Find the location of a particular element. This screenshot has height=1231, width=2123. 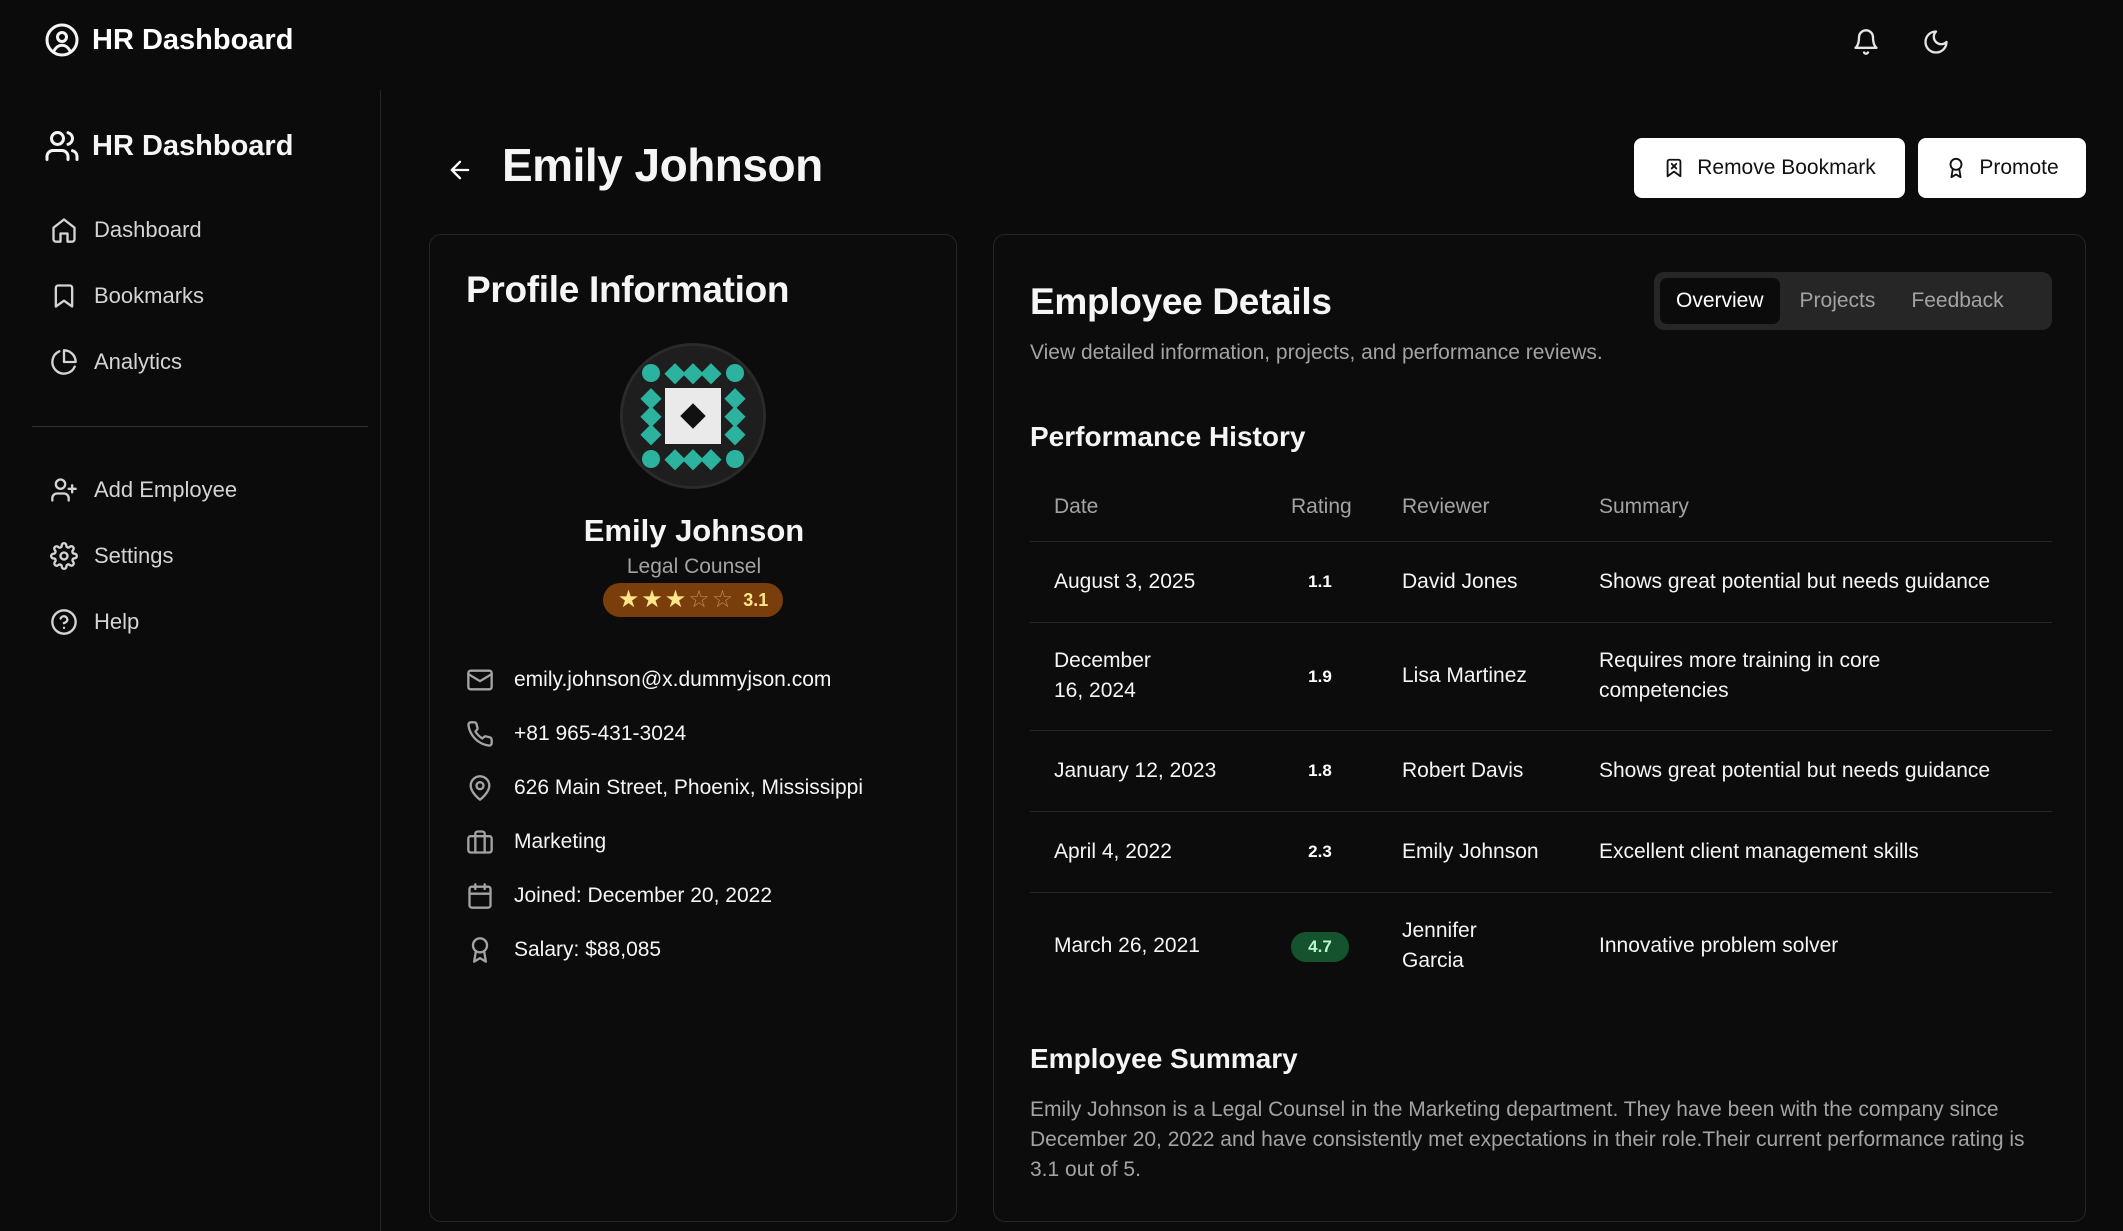

sidebar-item-label: Dashboard is located at coordinates (148, 229).